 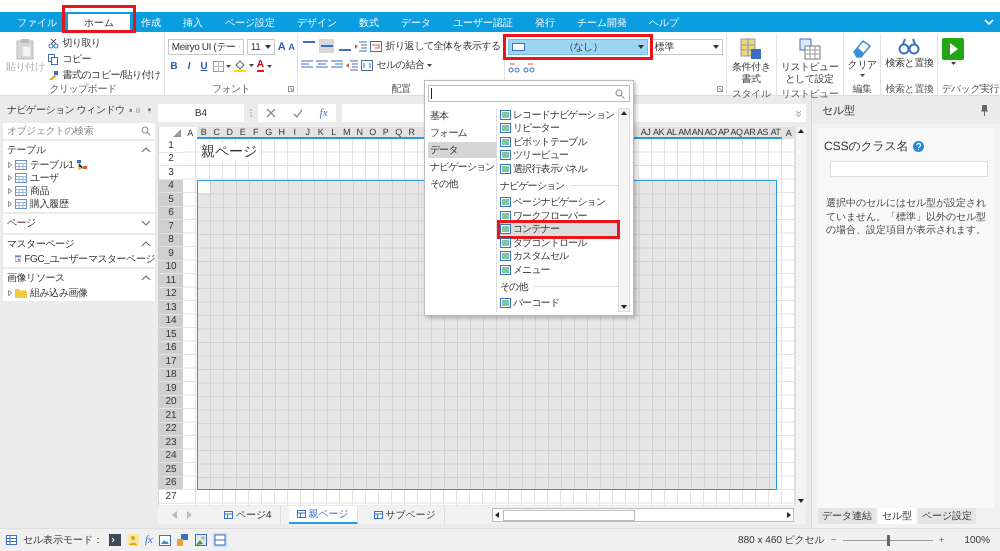 I want to click on align-button, so click(x=326, y=46).